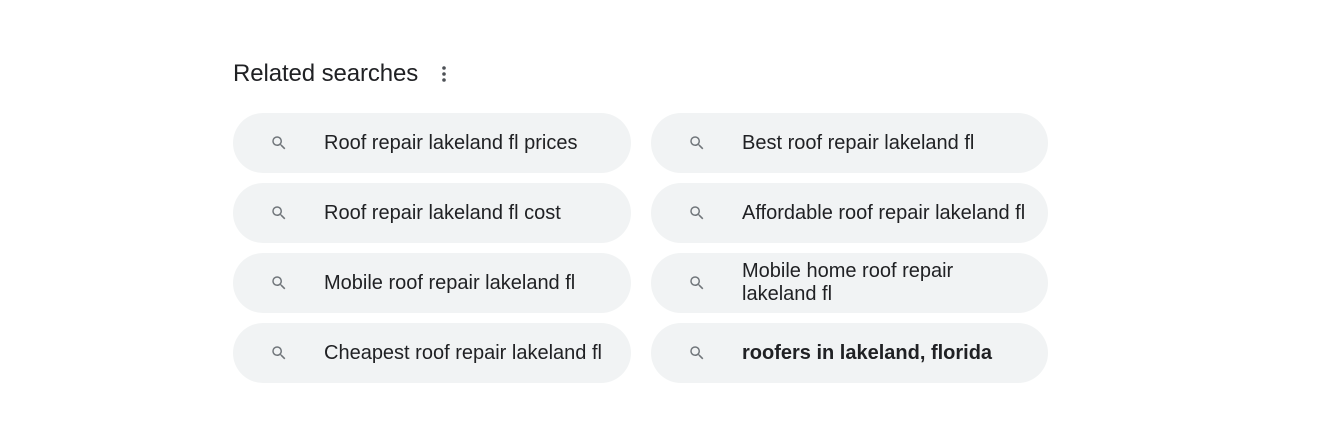 This screenshot has height=423, width=1318. What do you see at coordinates (867, 352) in the screenshot?
I see `related-search-label: roofers in lakeland, florida` at bounding box center [867, 352].